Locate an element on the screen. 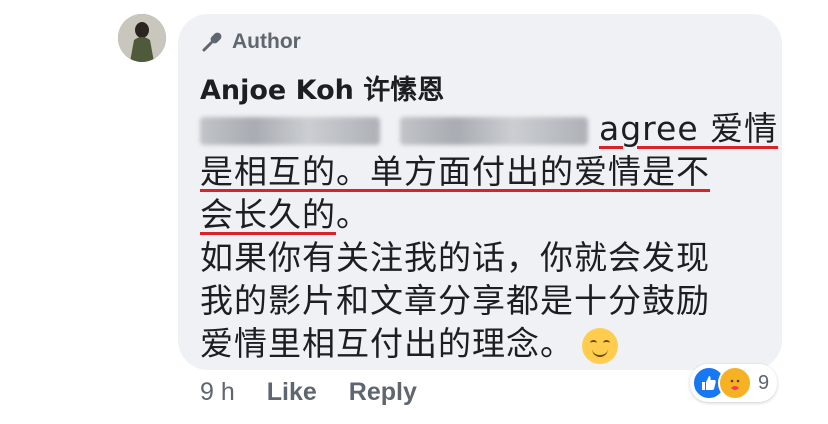 This screenshot has height=424, width=828. comment-actions: 9 h Like Reply is located at coordinates (308, 392).